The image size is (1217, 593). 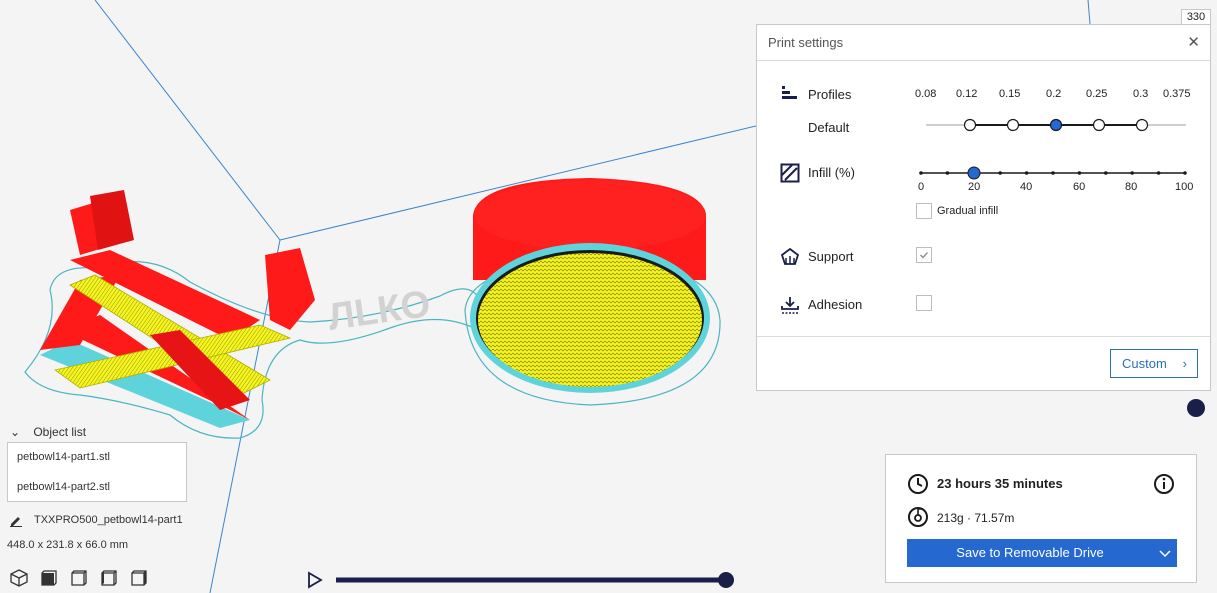 What do you see at coordinates (831, 256) in the screenshot?
I see `support-label: Support` at bounding box center [831, 256].